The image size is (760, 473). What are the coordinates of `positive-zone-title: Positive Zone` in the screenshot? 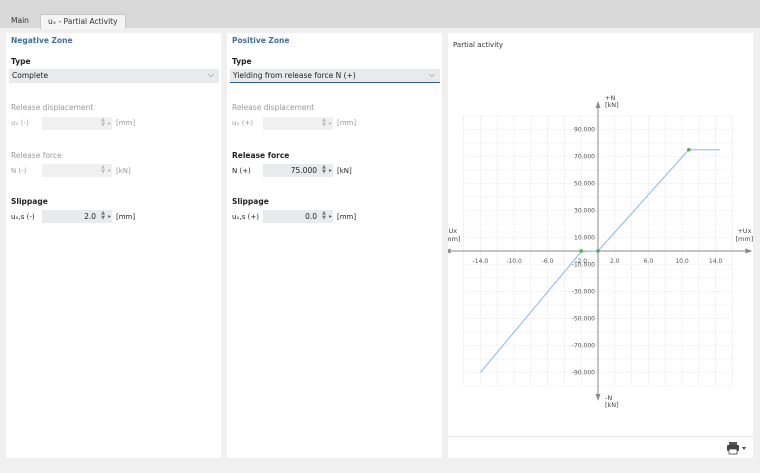 It's located at (261, 40).